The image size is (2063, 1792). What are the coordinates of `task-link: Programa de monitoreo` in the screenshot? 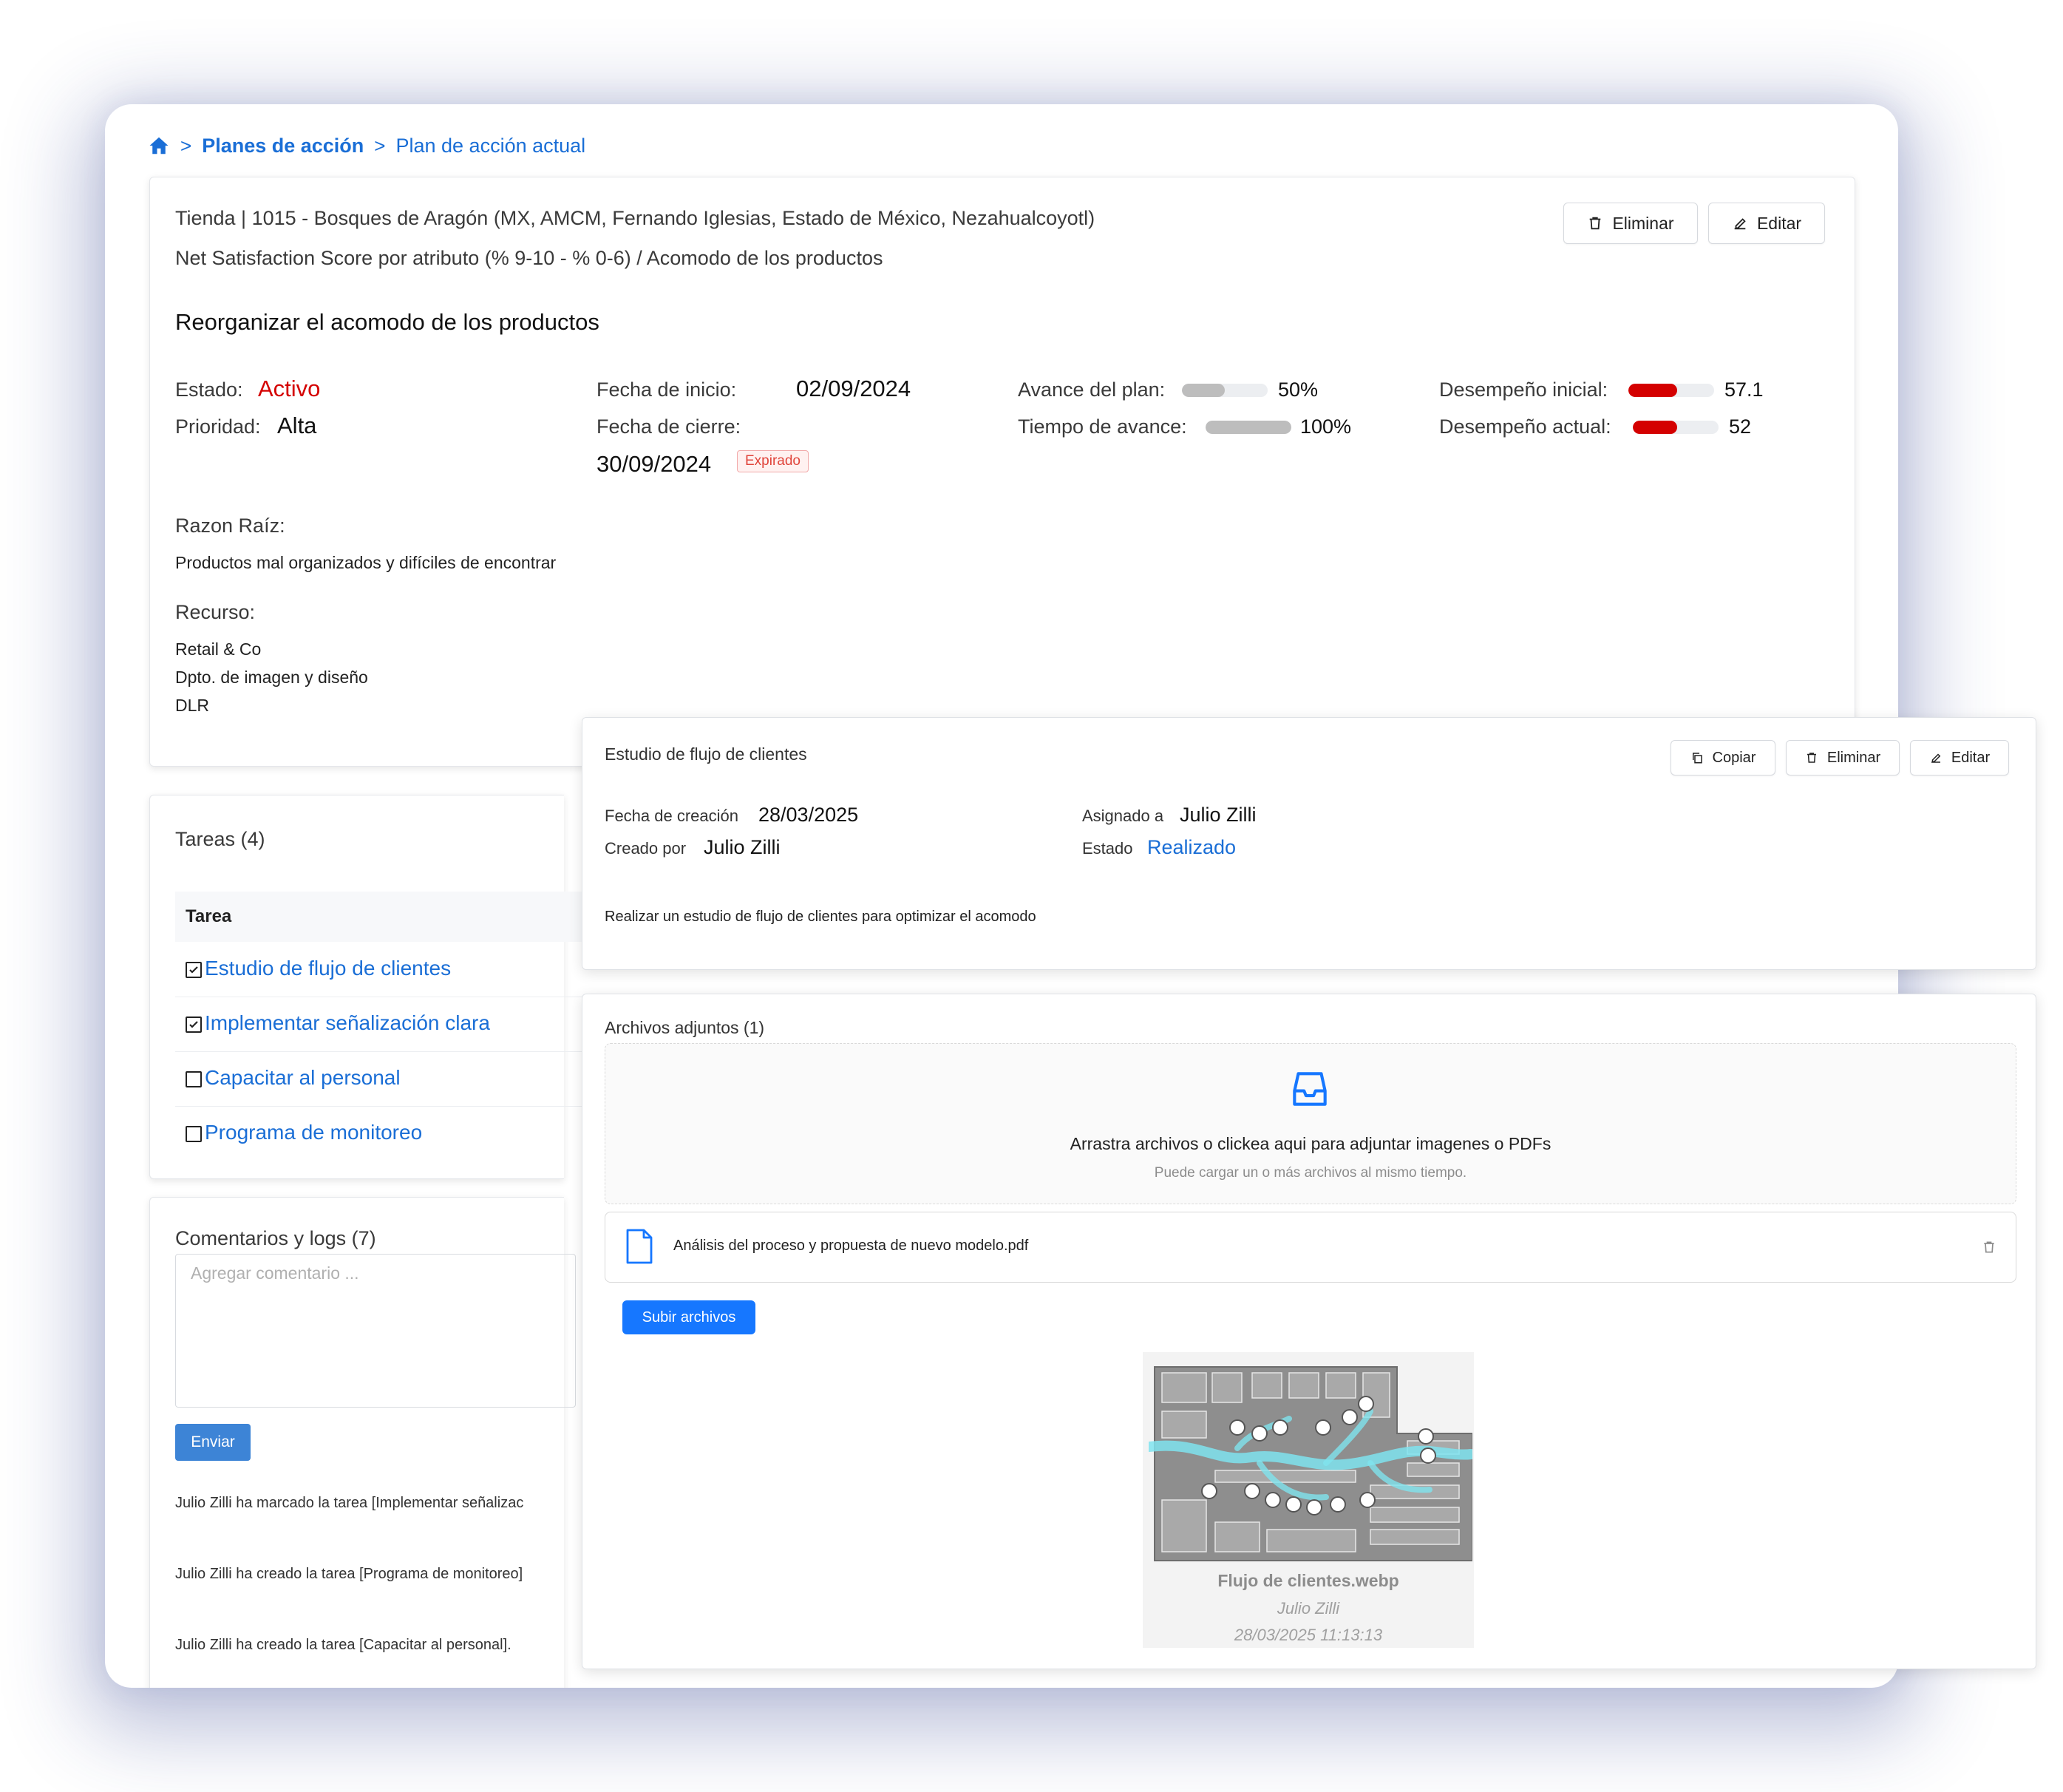 It's located at (313, 1132).